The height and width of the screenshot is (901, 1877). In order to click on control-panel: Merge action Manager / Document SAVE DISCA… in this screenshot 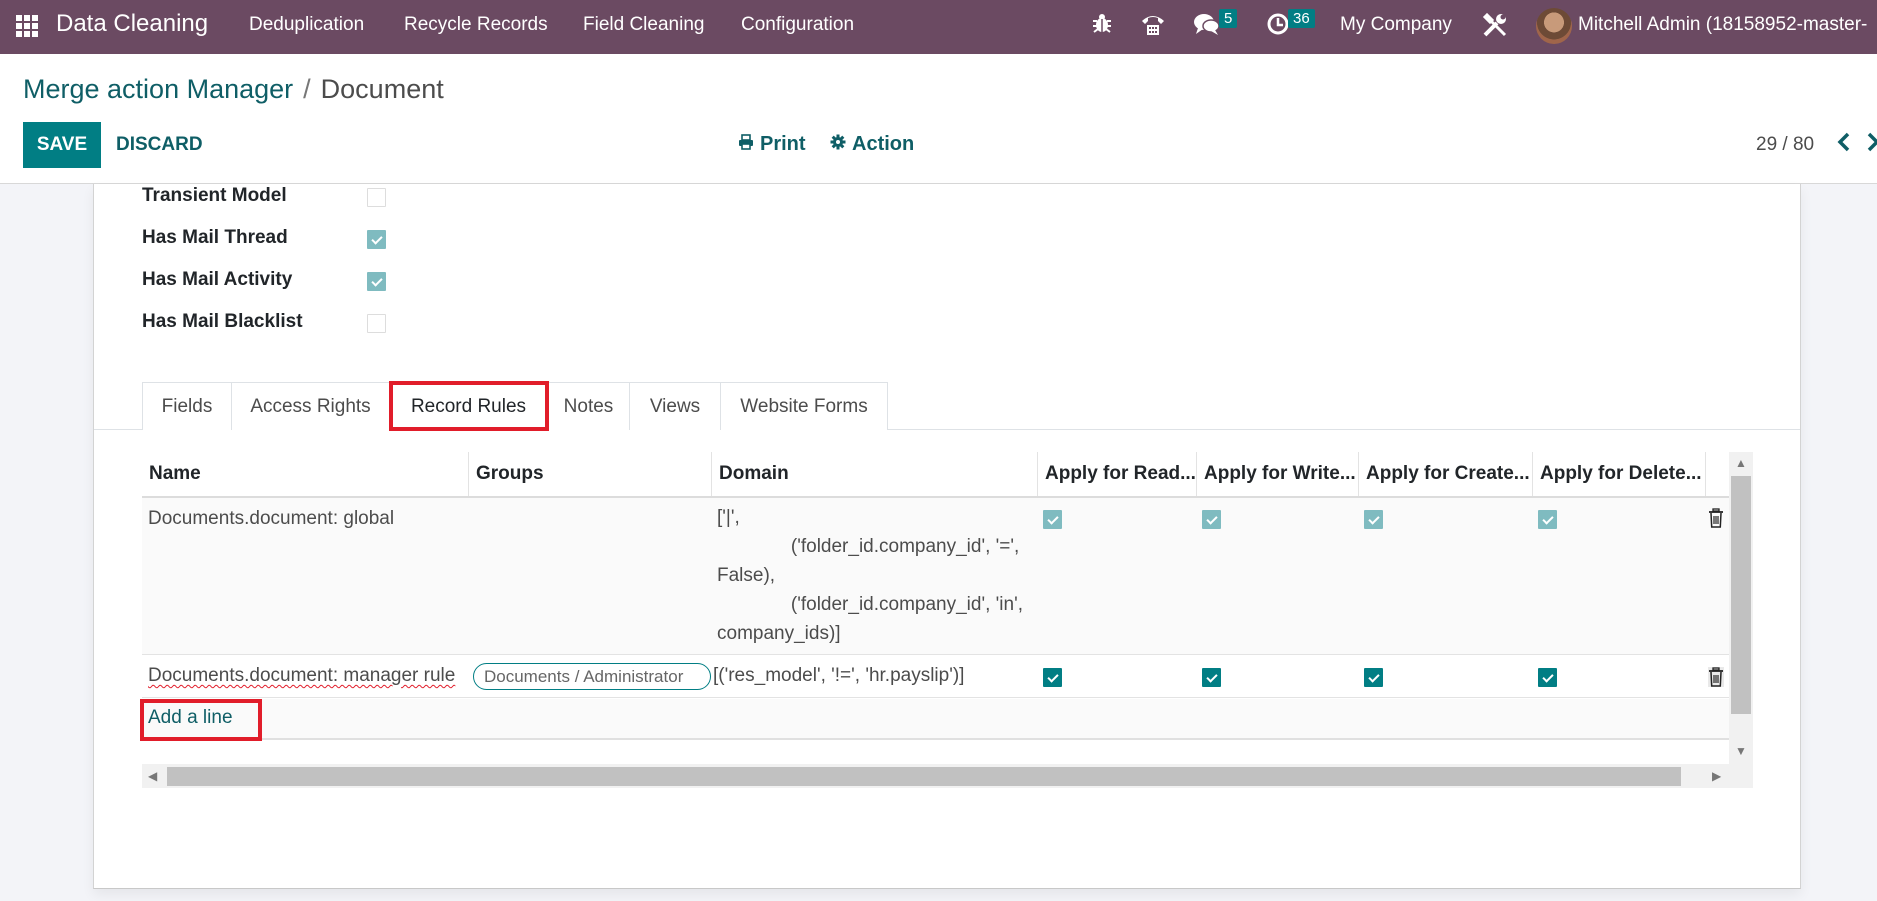, I will do `click(938, 119)`.